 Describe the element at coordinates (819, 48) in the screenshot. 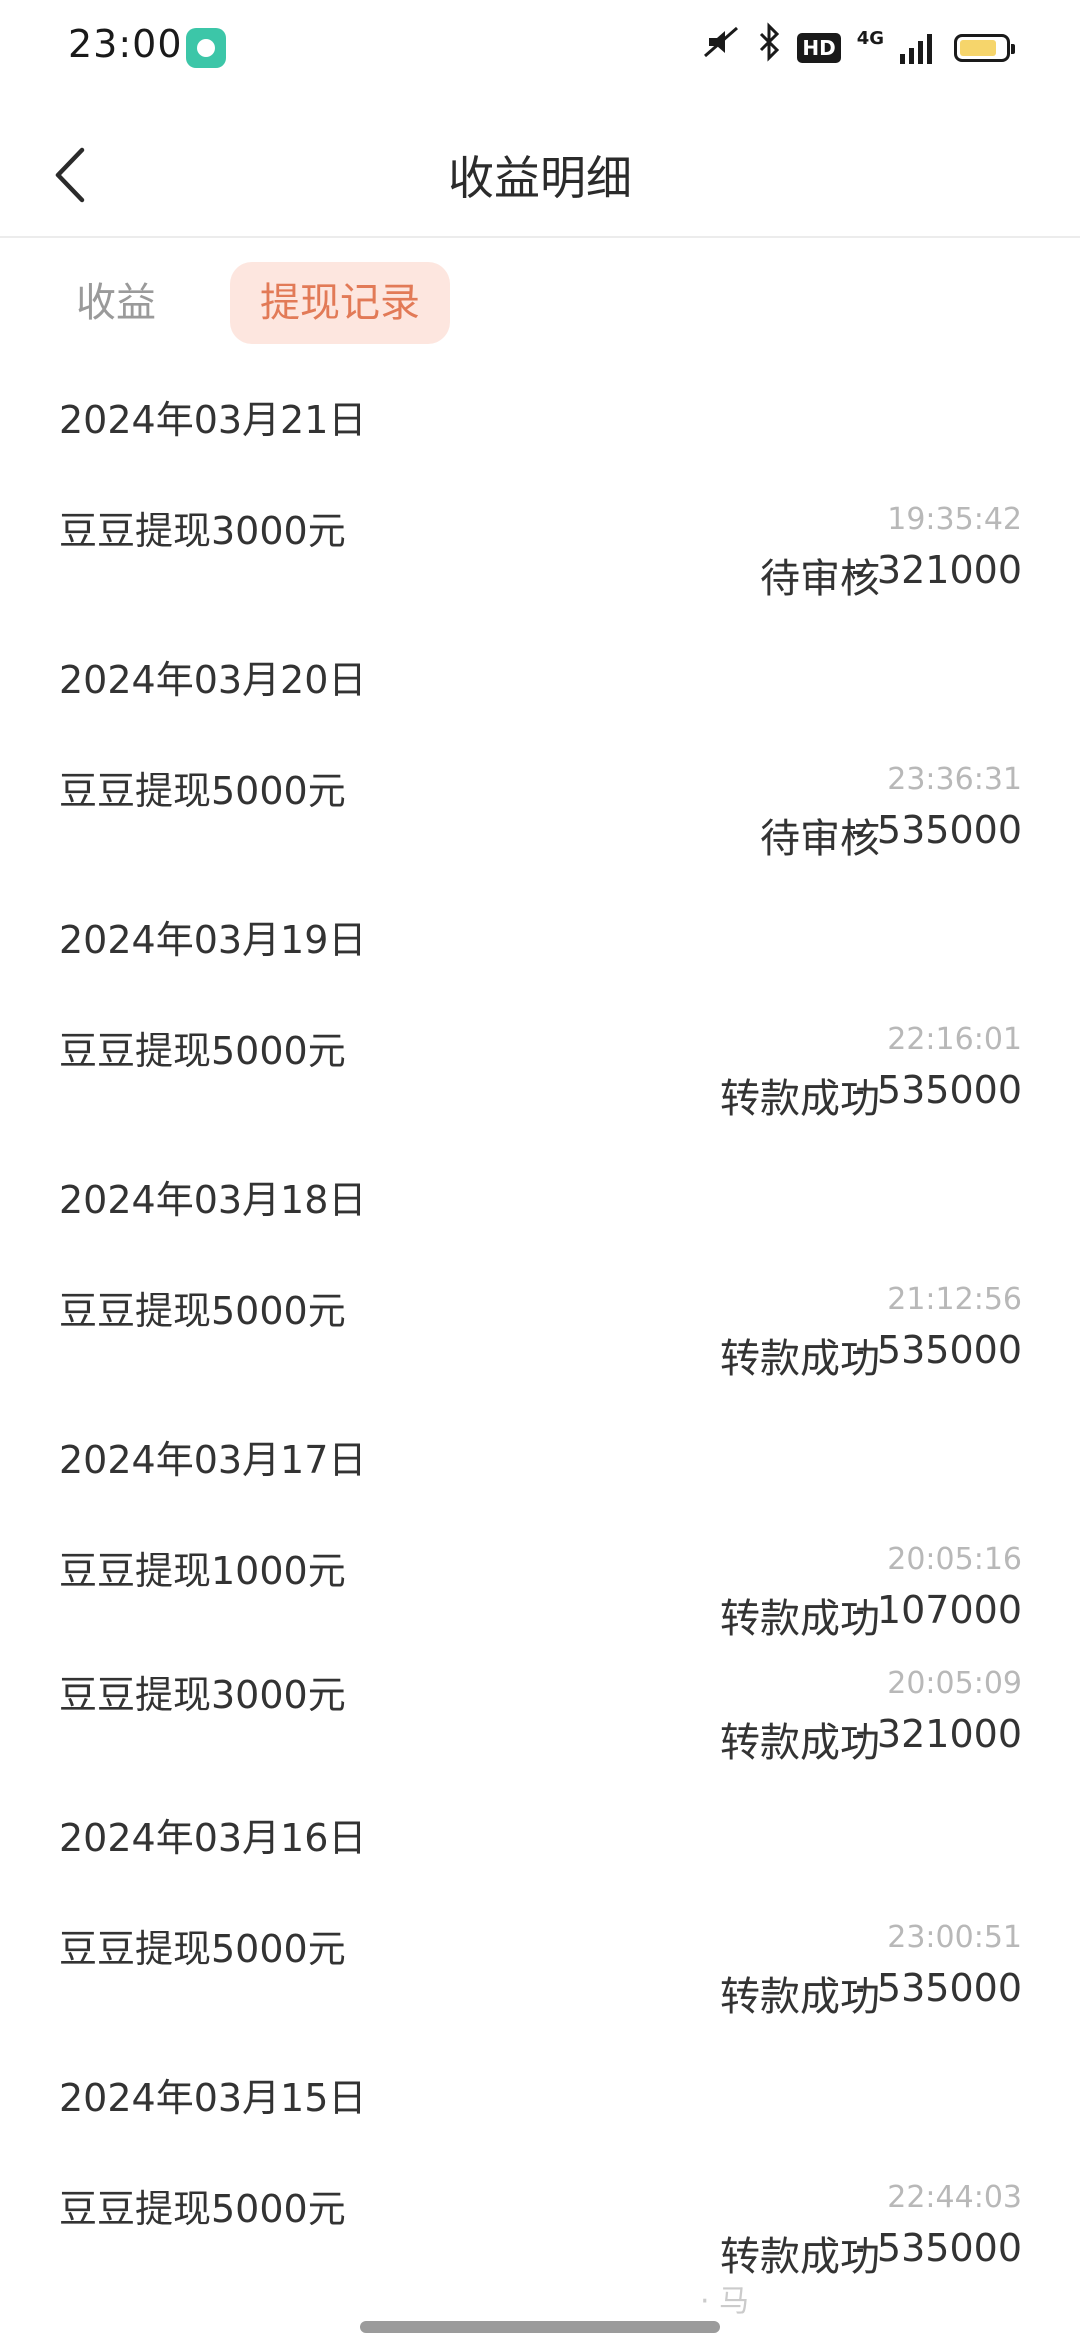

I see `hd-icon: HD` at that location.